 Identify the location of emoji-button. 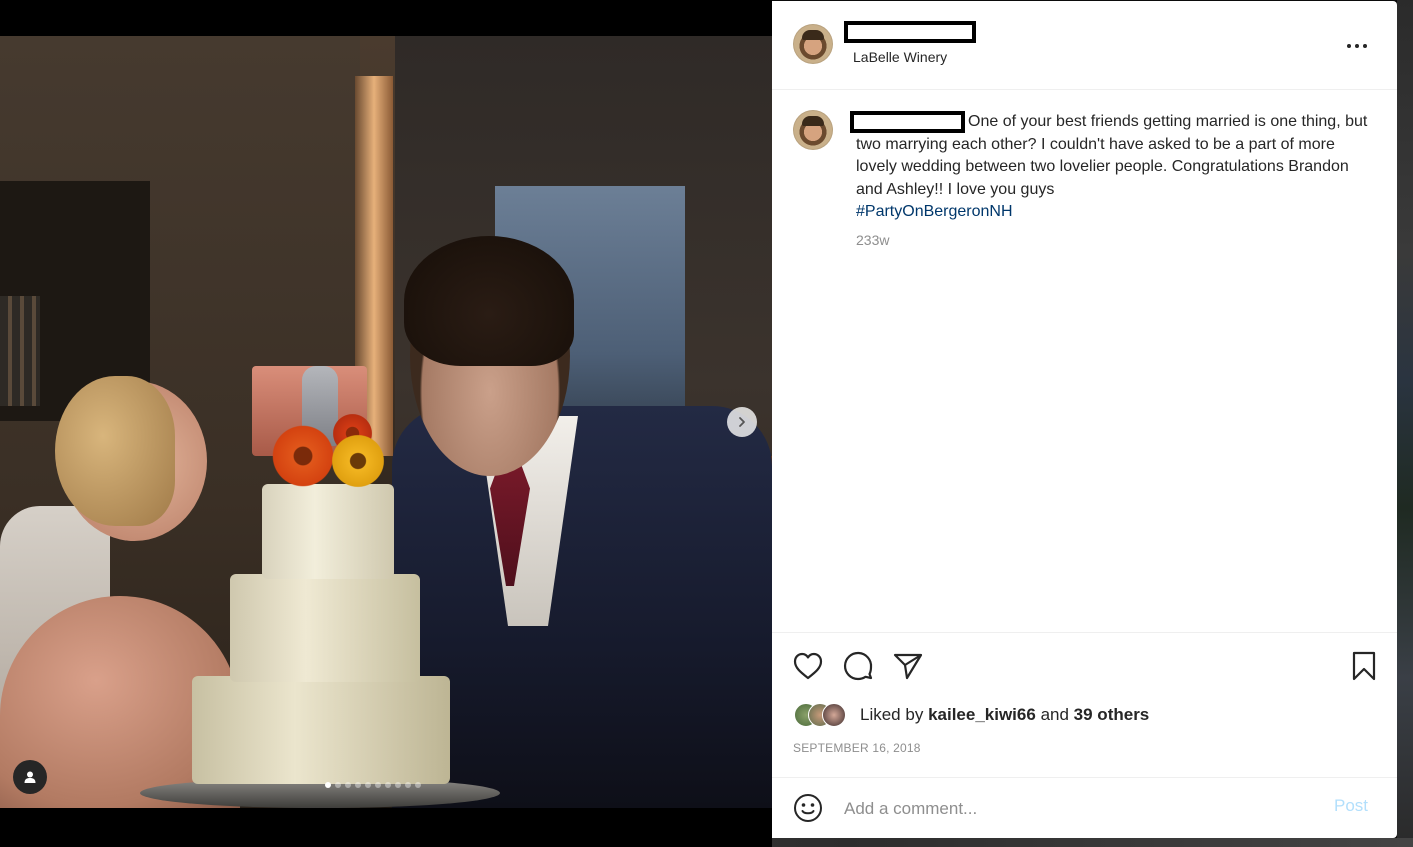
(808, 808).